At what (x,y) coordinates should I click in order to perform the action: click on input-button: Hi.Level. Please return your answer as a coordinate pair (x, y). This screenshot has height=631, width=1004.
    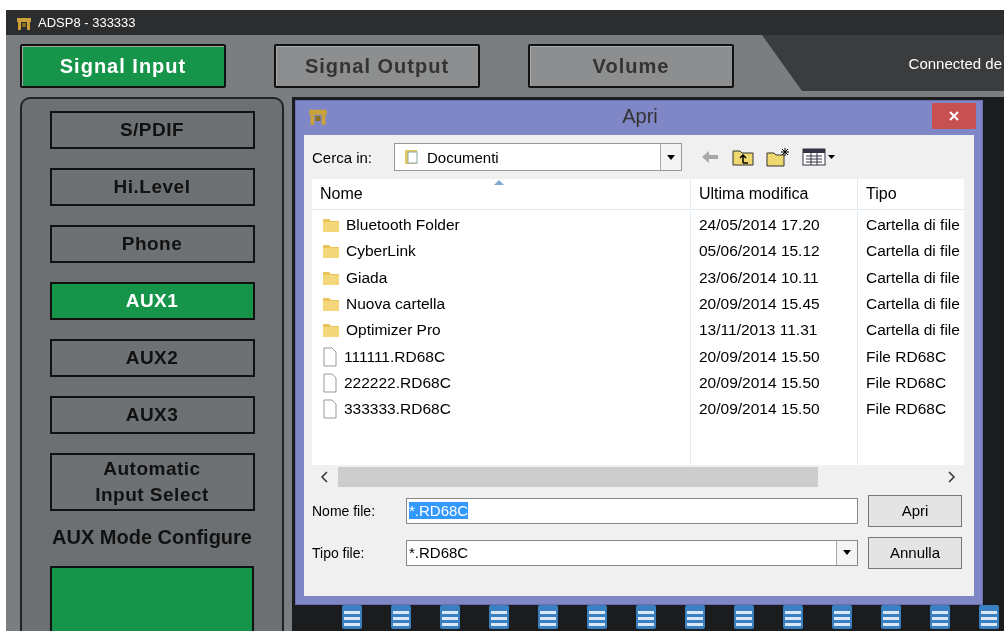
    Looking at the image, I should click on (152, 187).